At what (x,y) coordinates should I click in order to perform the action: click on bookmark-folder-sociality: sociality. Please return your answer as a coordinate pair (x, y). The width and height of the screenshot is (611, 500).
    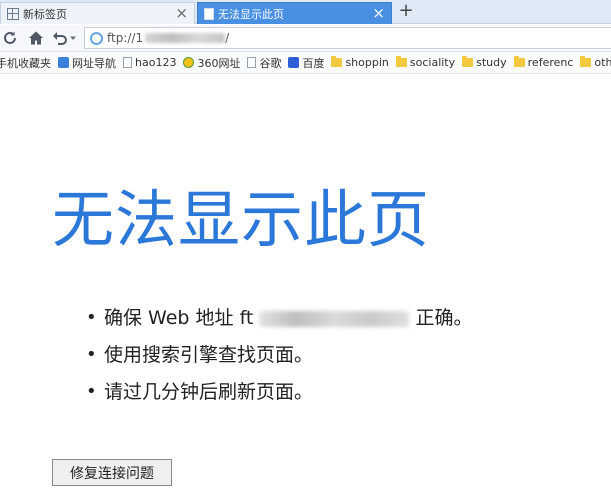
    Looking at the image, I should click on (426, 63).